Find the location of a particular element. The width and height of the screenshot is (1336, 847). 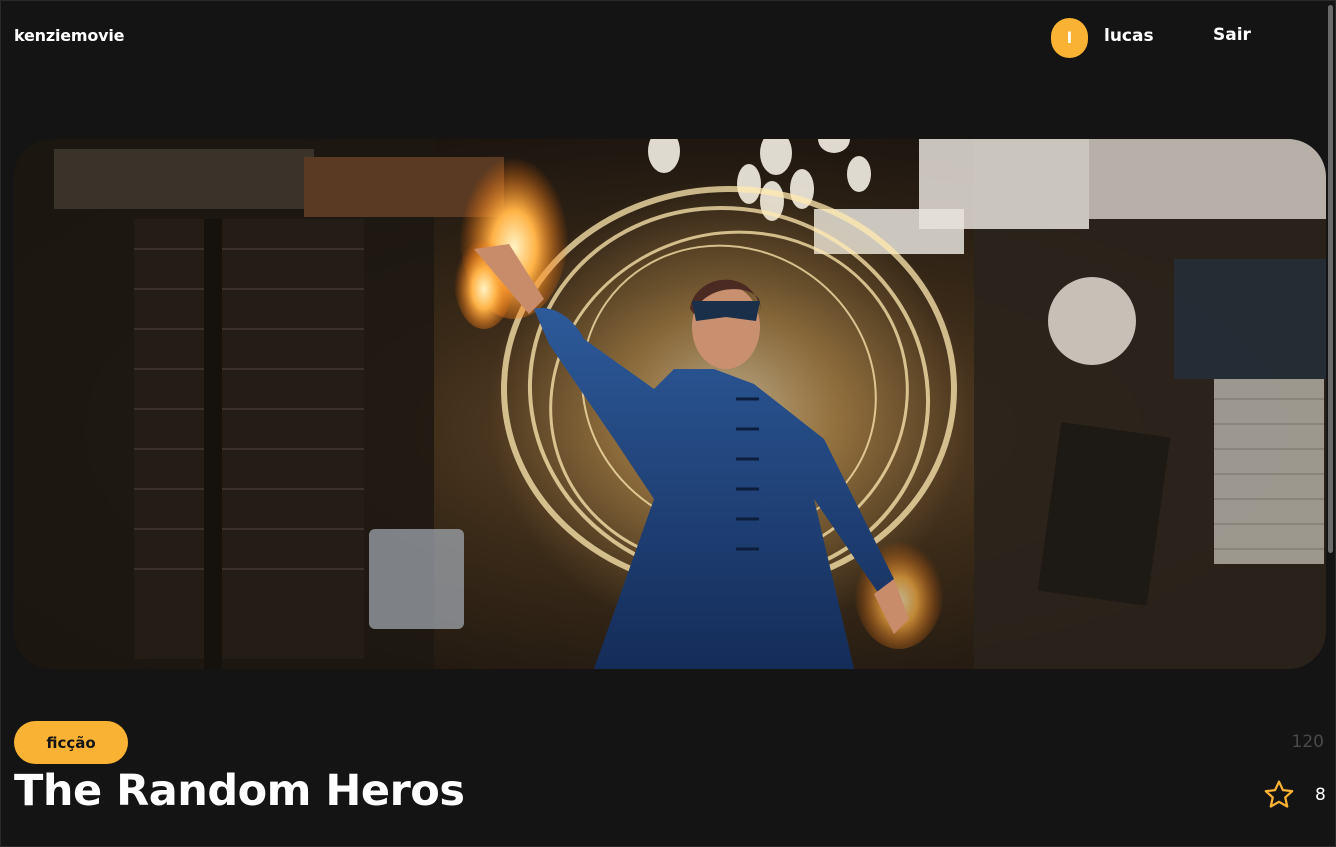

star-icon is located at coordinates (1279, 795).